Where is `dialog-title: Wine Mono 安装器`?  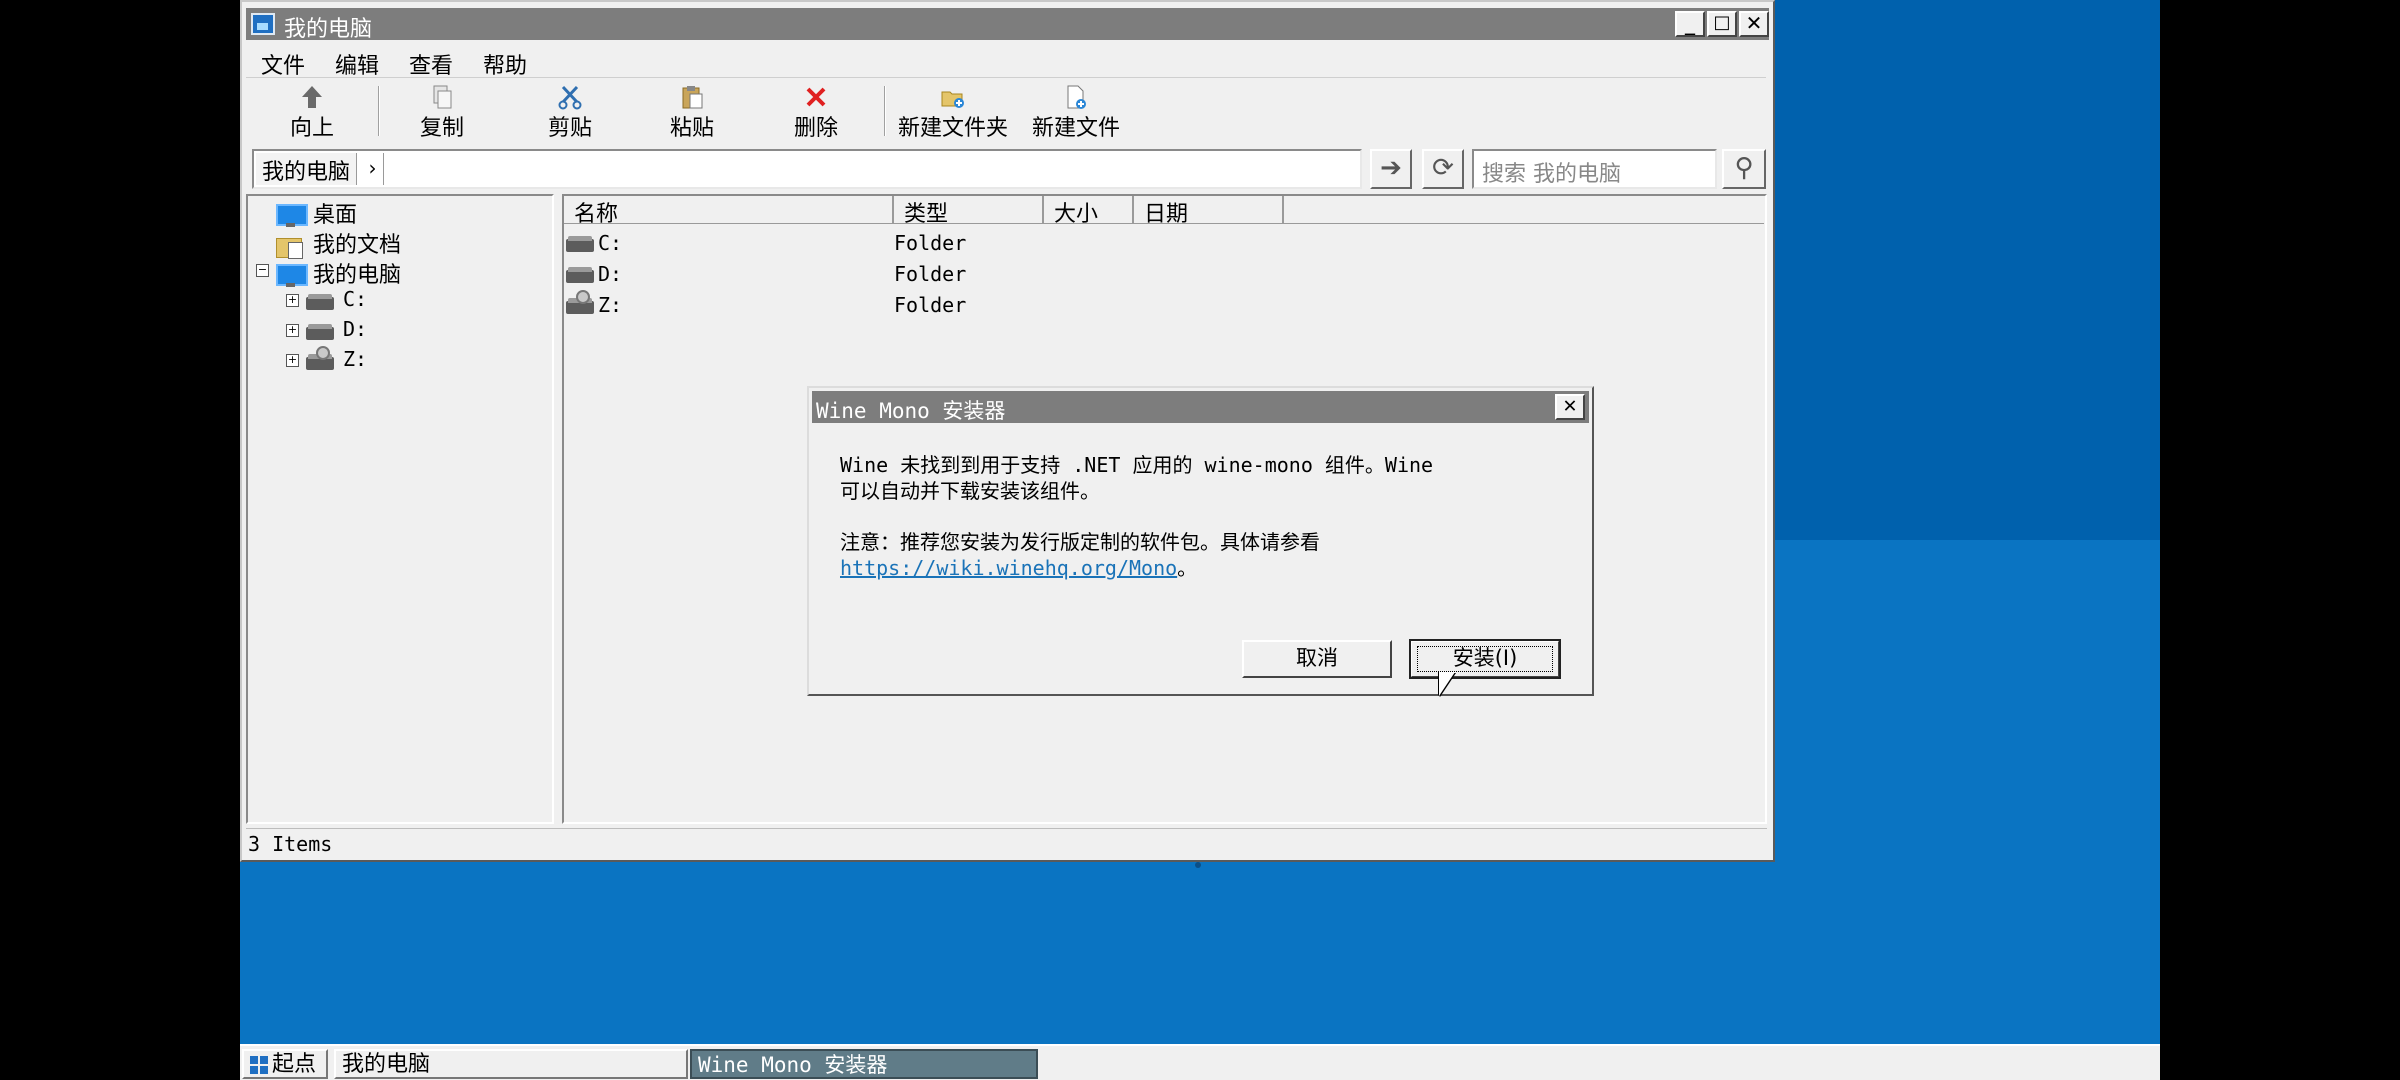 dialog-title: Wine Mono 安装器 is located at coordinates (911, 411).